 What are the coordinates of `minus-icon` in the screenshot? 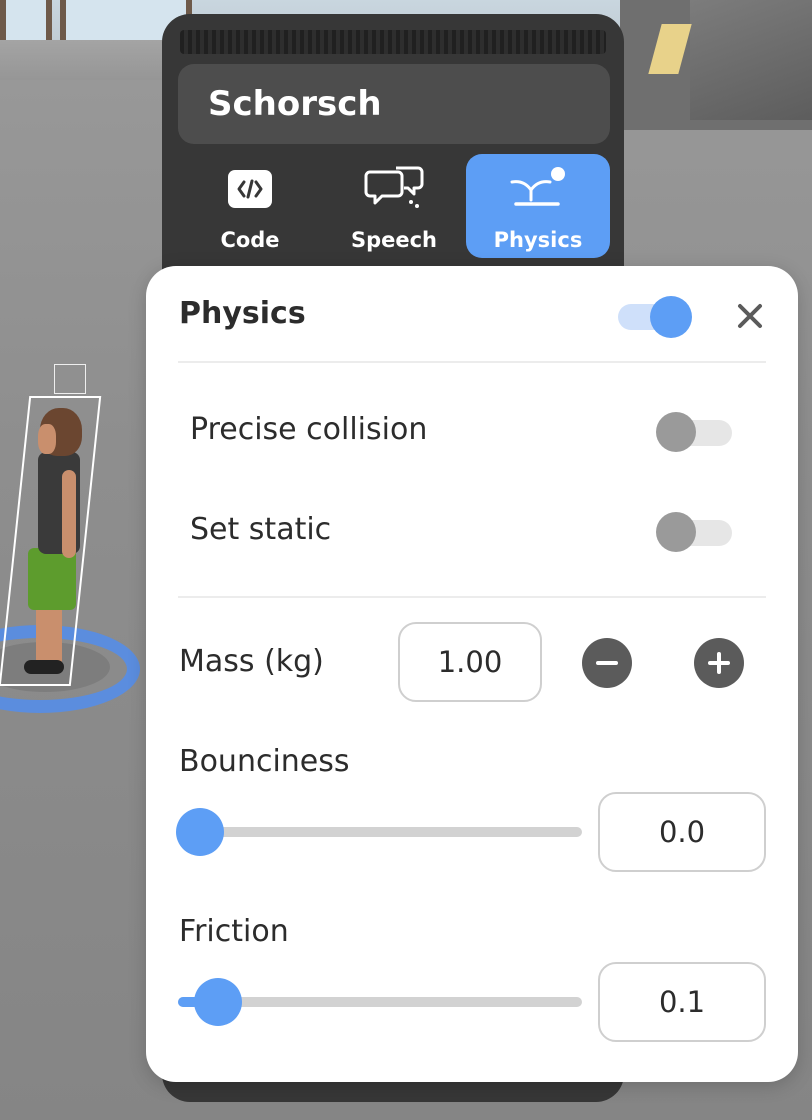 It's located at (607, 663).